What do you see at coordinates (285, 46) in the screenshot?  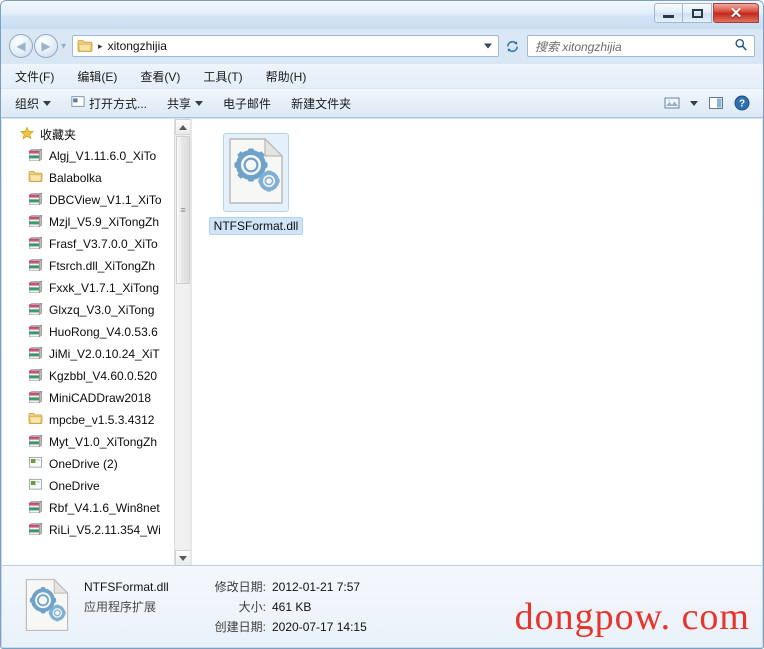 I see `address-bar: ▸ xitongzhijia` at bounding box center [285, 46].